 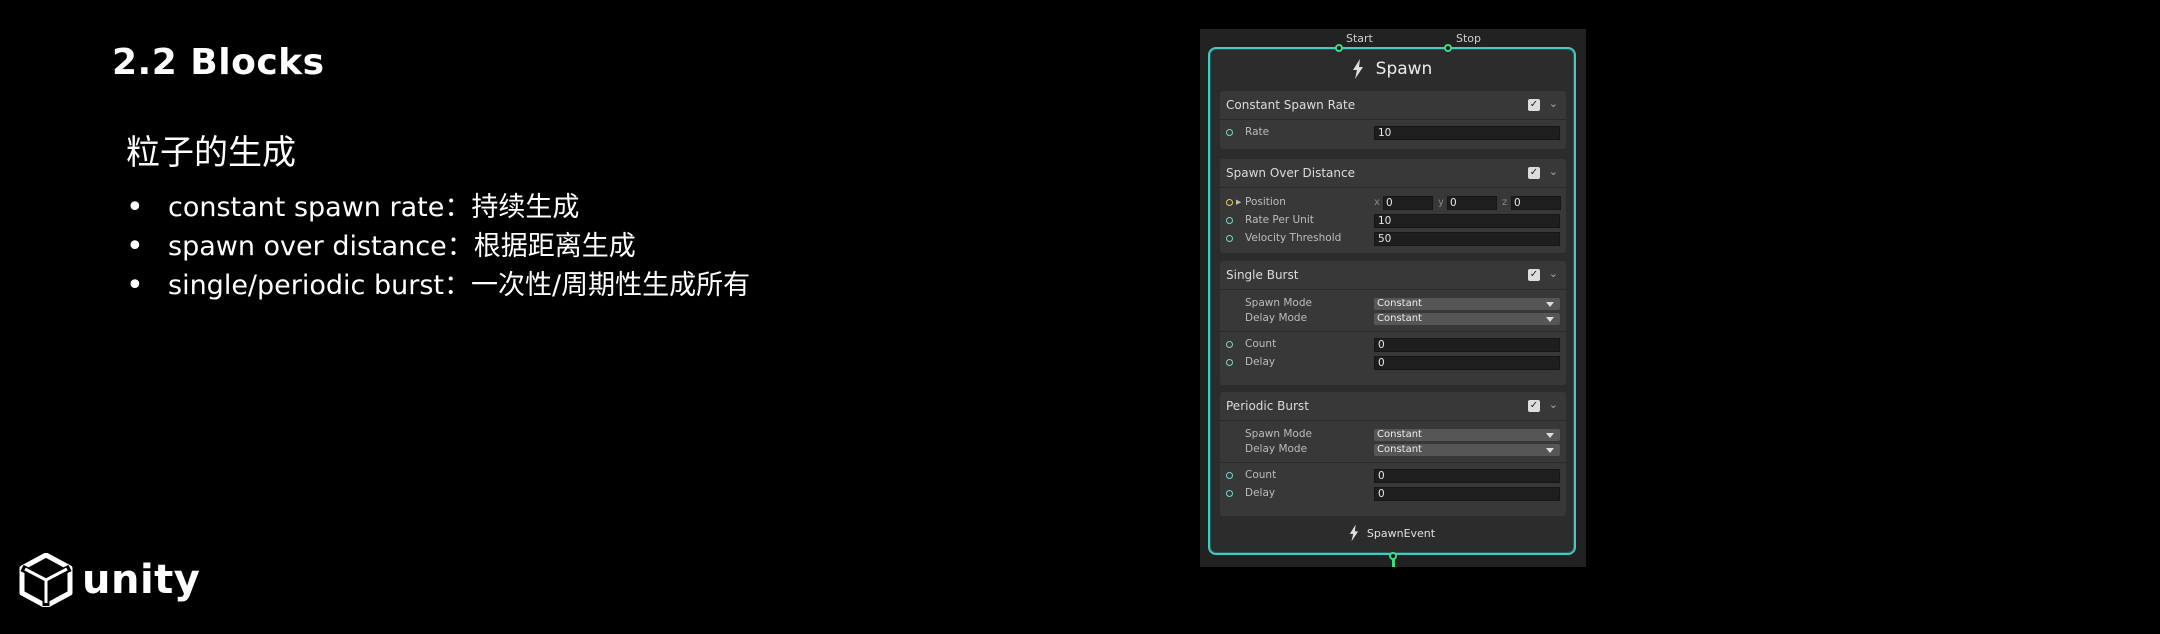 I want to click on block-header: Periodic Burst ✓ ⌄, so click(x=1393, y=406).